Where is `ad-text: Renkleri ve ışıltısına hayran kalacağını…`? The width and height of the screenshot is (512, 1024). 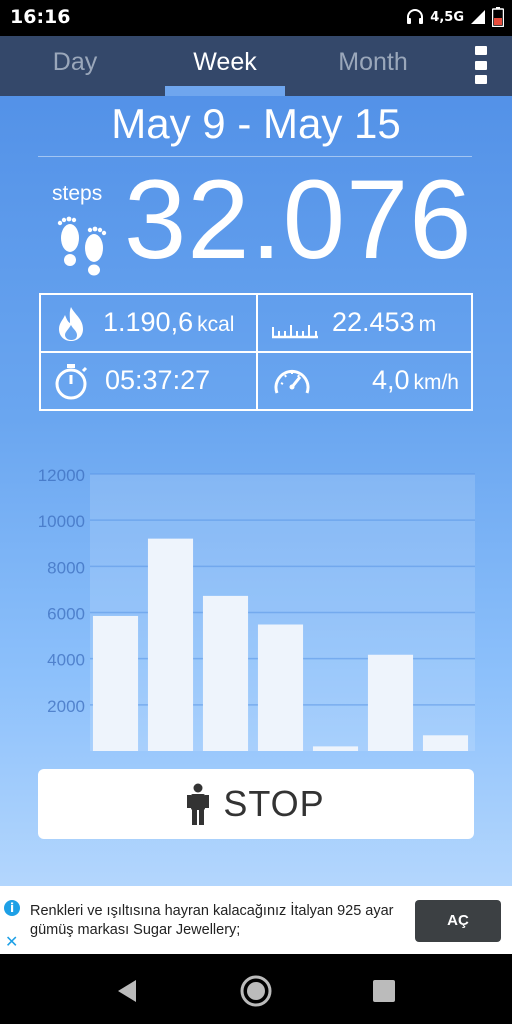
ad-text: Renkleri ve ışıltısına hayran kalacağını… is located at coordinates (212, 920).